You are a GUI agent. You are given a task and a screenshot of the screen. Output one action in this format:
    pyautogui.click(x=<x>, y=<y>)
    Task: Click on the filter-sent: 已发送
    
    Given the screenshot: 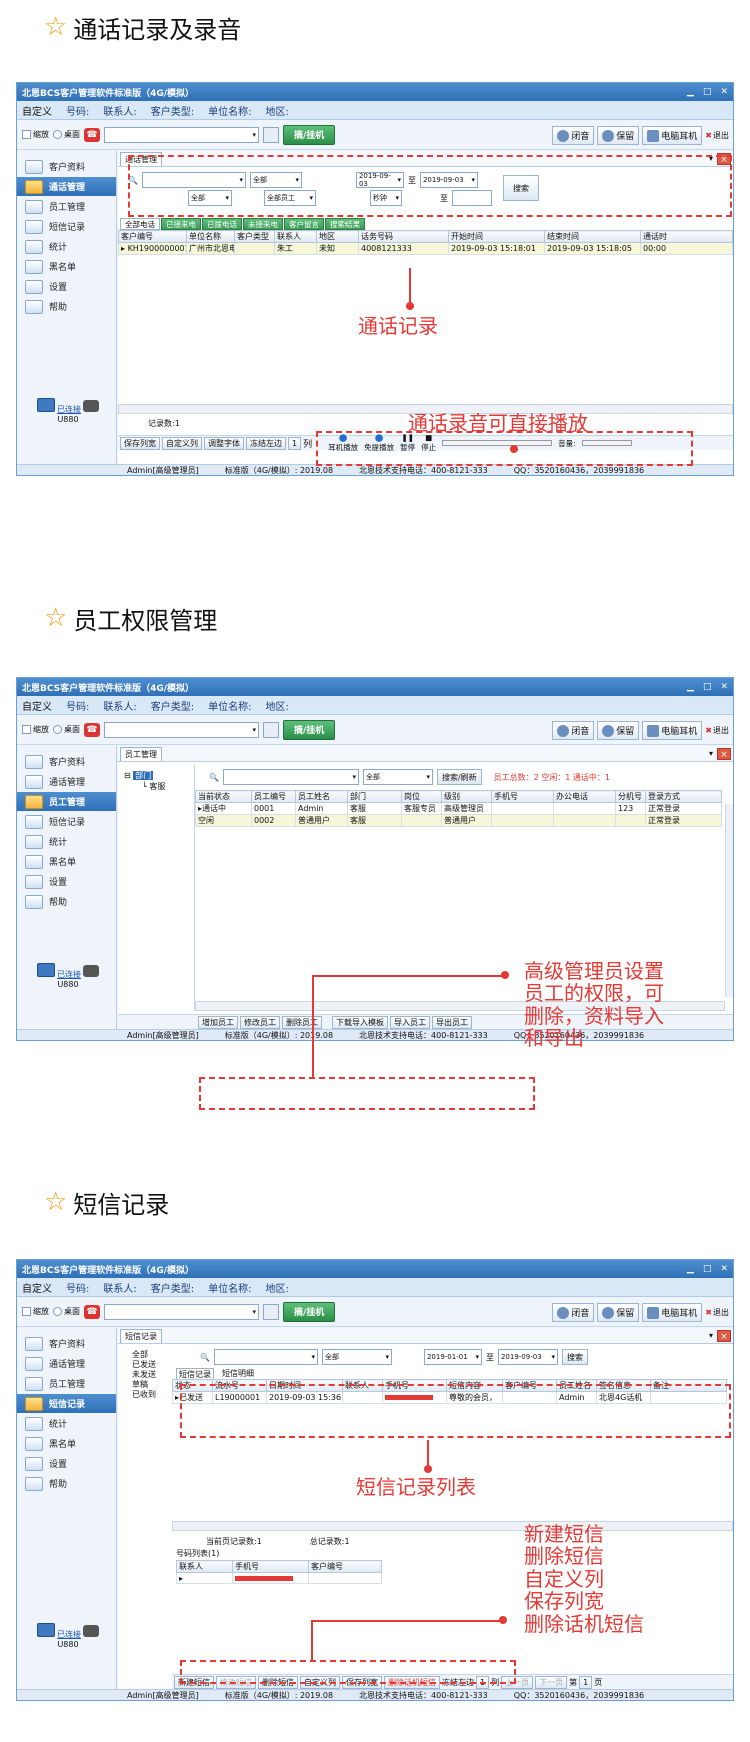 What is the action you would take?
    pyautogui.click(x=151, y=1365)
    